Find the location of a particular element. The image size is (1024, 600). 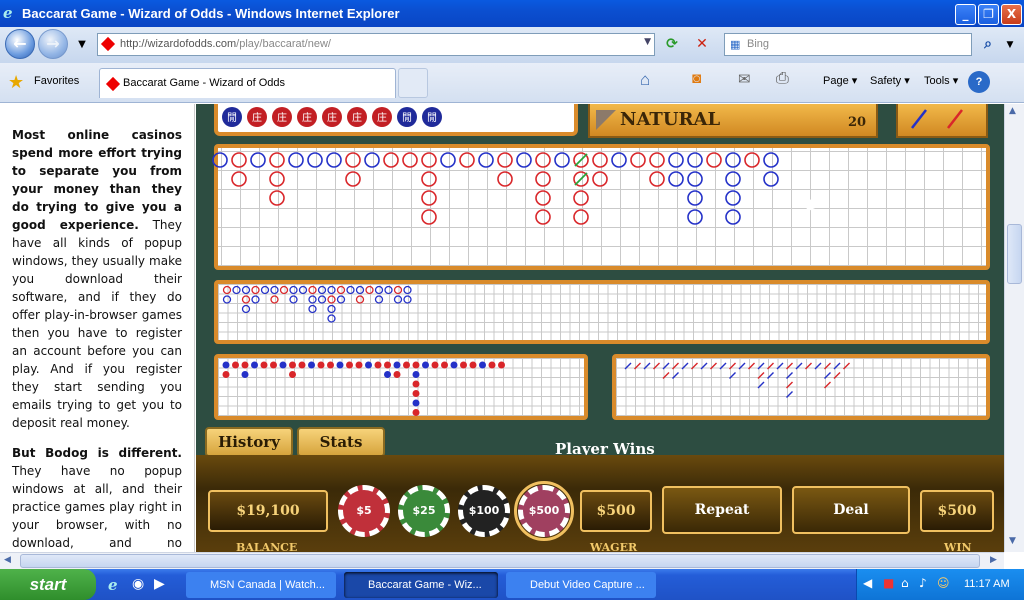

feeds-icon: ◙ is located at coordinates (696, 78).